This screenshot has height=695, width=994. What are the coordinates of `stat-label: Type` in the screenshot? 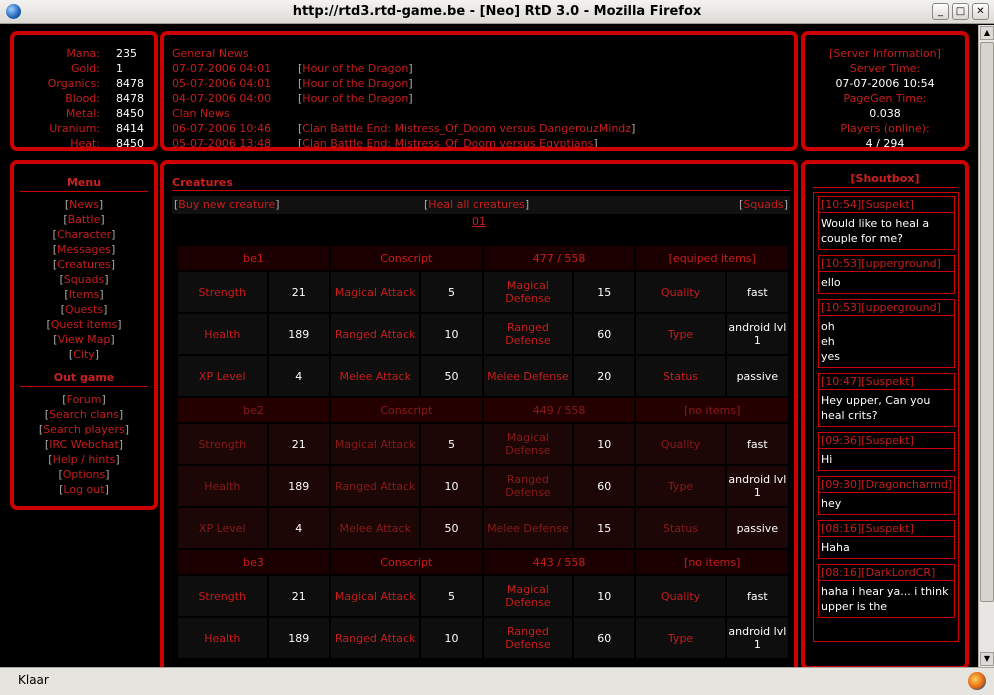 It's located at (680, 334).